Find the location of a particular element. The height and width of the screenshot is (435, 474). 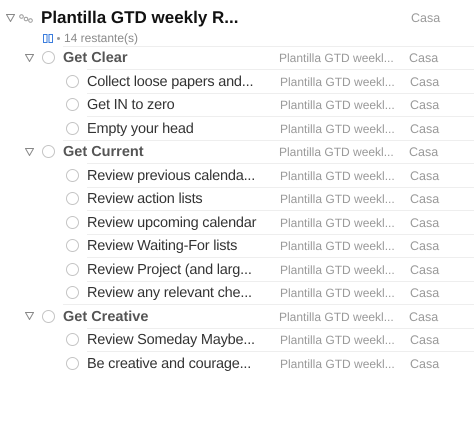

project-icon is located at coordinates (26, 18).